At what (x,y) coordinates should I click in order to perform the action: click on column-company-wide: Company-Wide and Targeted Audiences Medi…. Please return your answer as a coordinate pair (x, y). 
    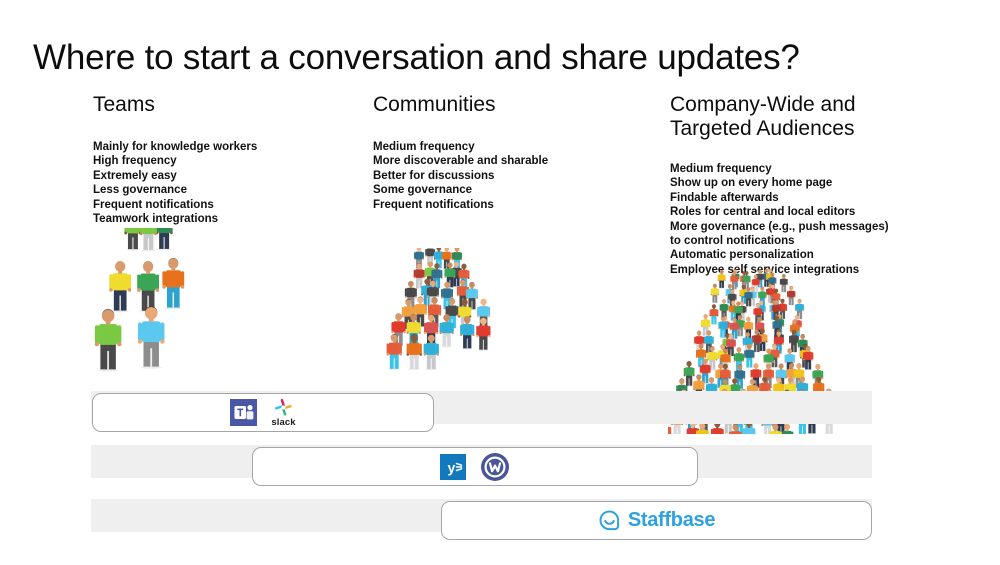
    Looking at the image, I should click on (782, 185).